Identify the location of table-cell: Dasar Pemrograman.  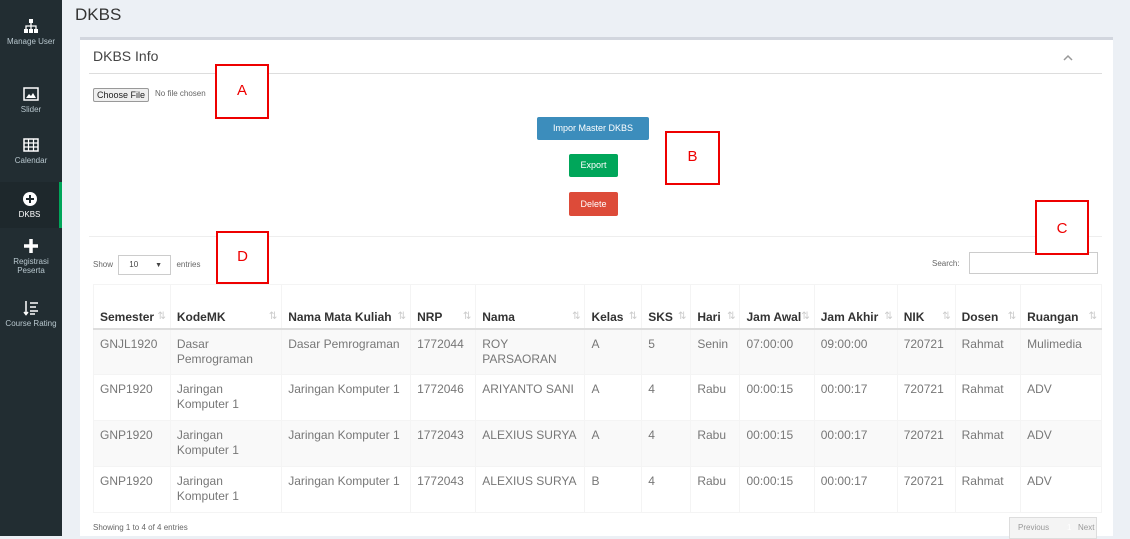
(346, 351).